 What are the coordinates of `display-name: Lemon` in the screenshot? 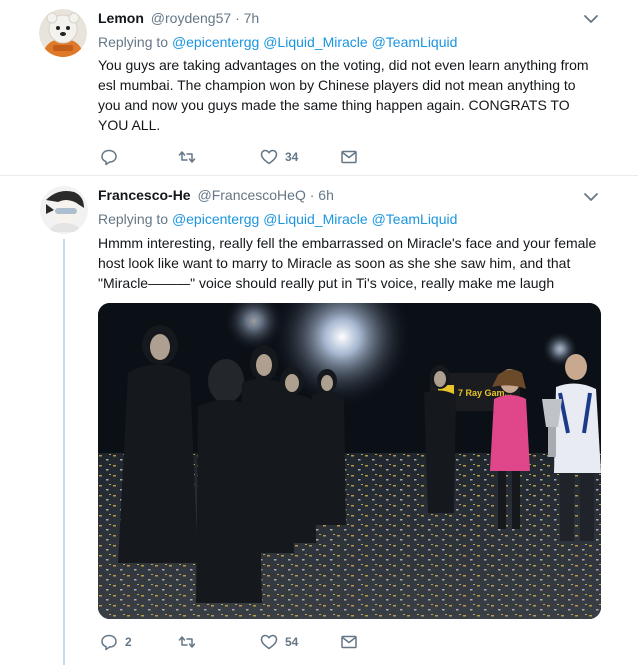 It's located at (121, 18).